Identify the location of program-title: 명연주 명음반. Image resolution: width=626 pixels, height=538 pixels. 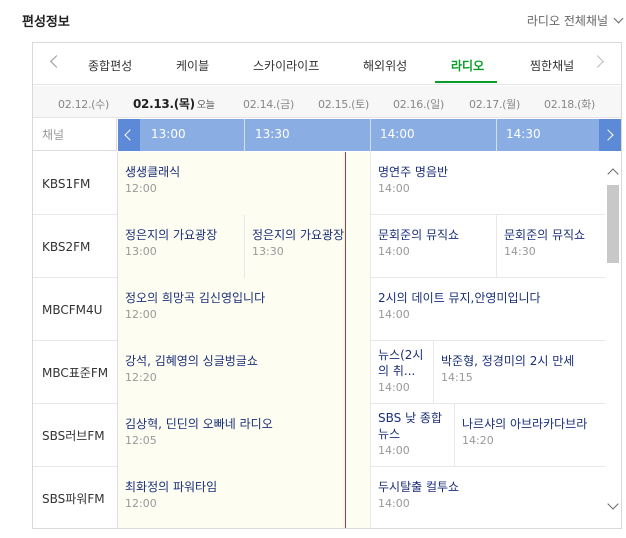
(413, 172).